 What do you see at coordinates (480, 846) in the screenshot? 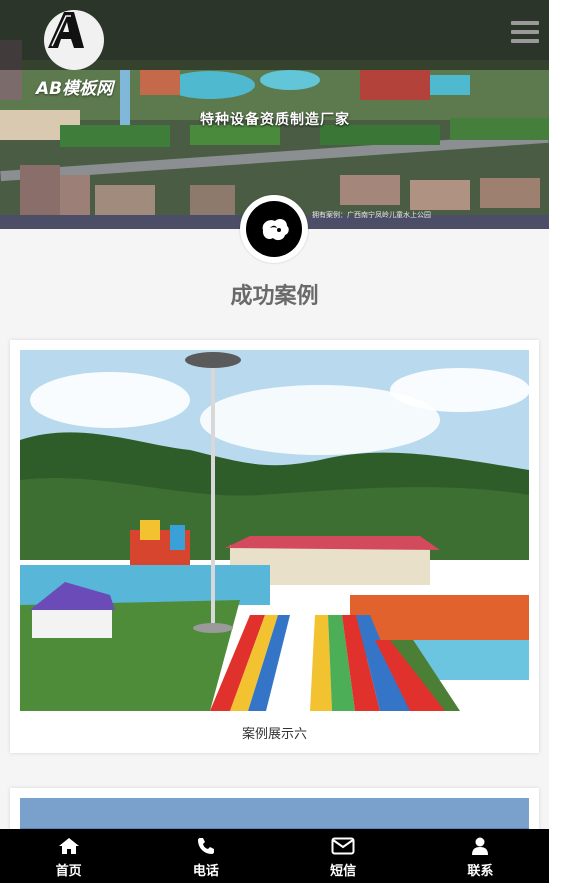
I see `user-icon` at bounding box center [480, 846].